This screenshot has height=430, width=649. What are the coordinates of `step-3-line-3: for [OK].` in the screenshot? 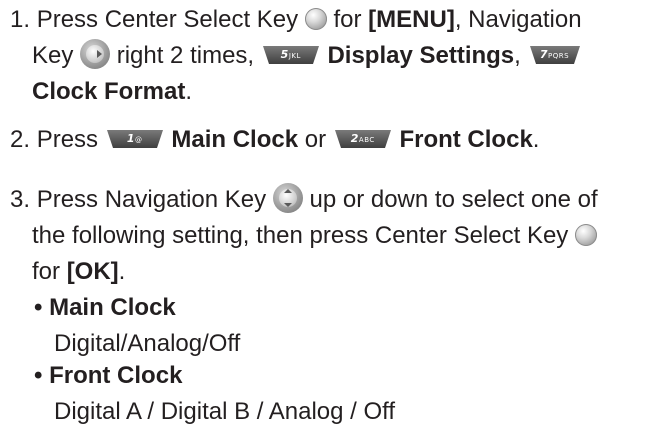 It's located at (325, 272).